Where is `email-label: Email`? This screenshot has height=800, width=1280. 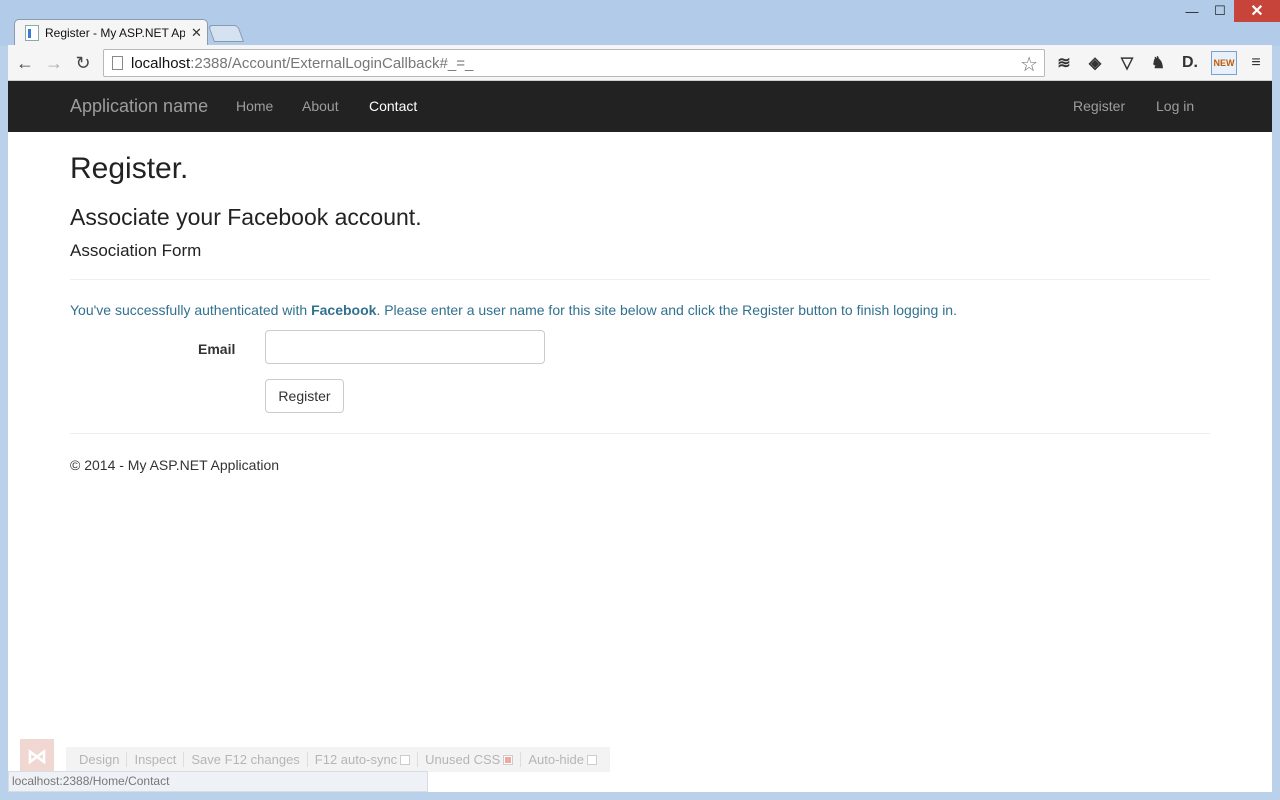 email-label: Email is located at coordinates (217, 349).